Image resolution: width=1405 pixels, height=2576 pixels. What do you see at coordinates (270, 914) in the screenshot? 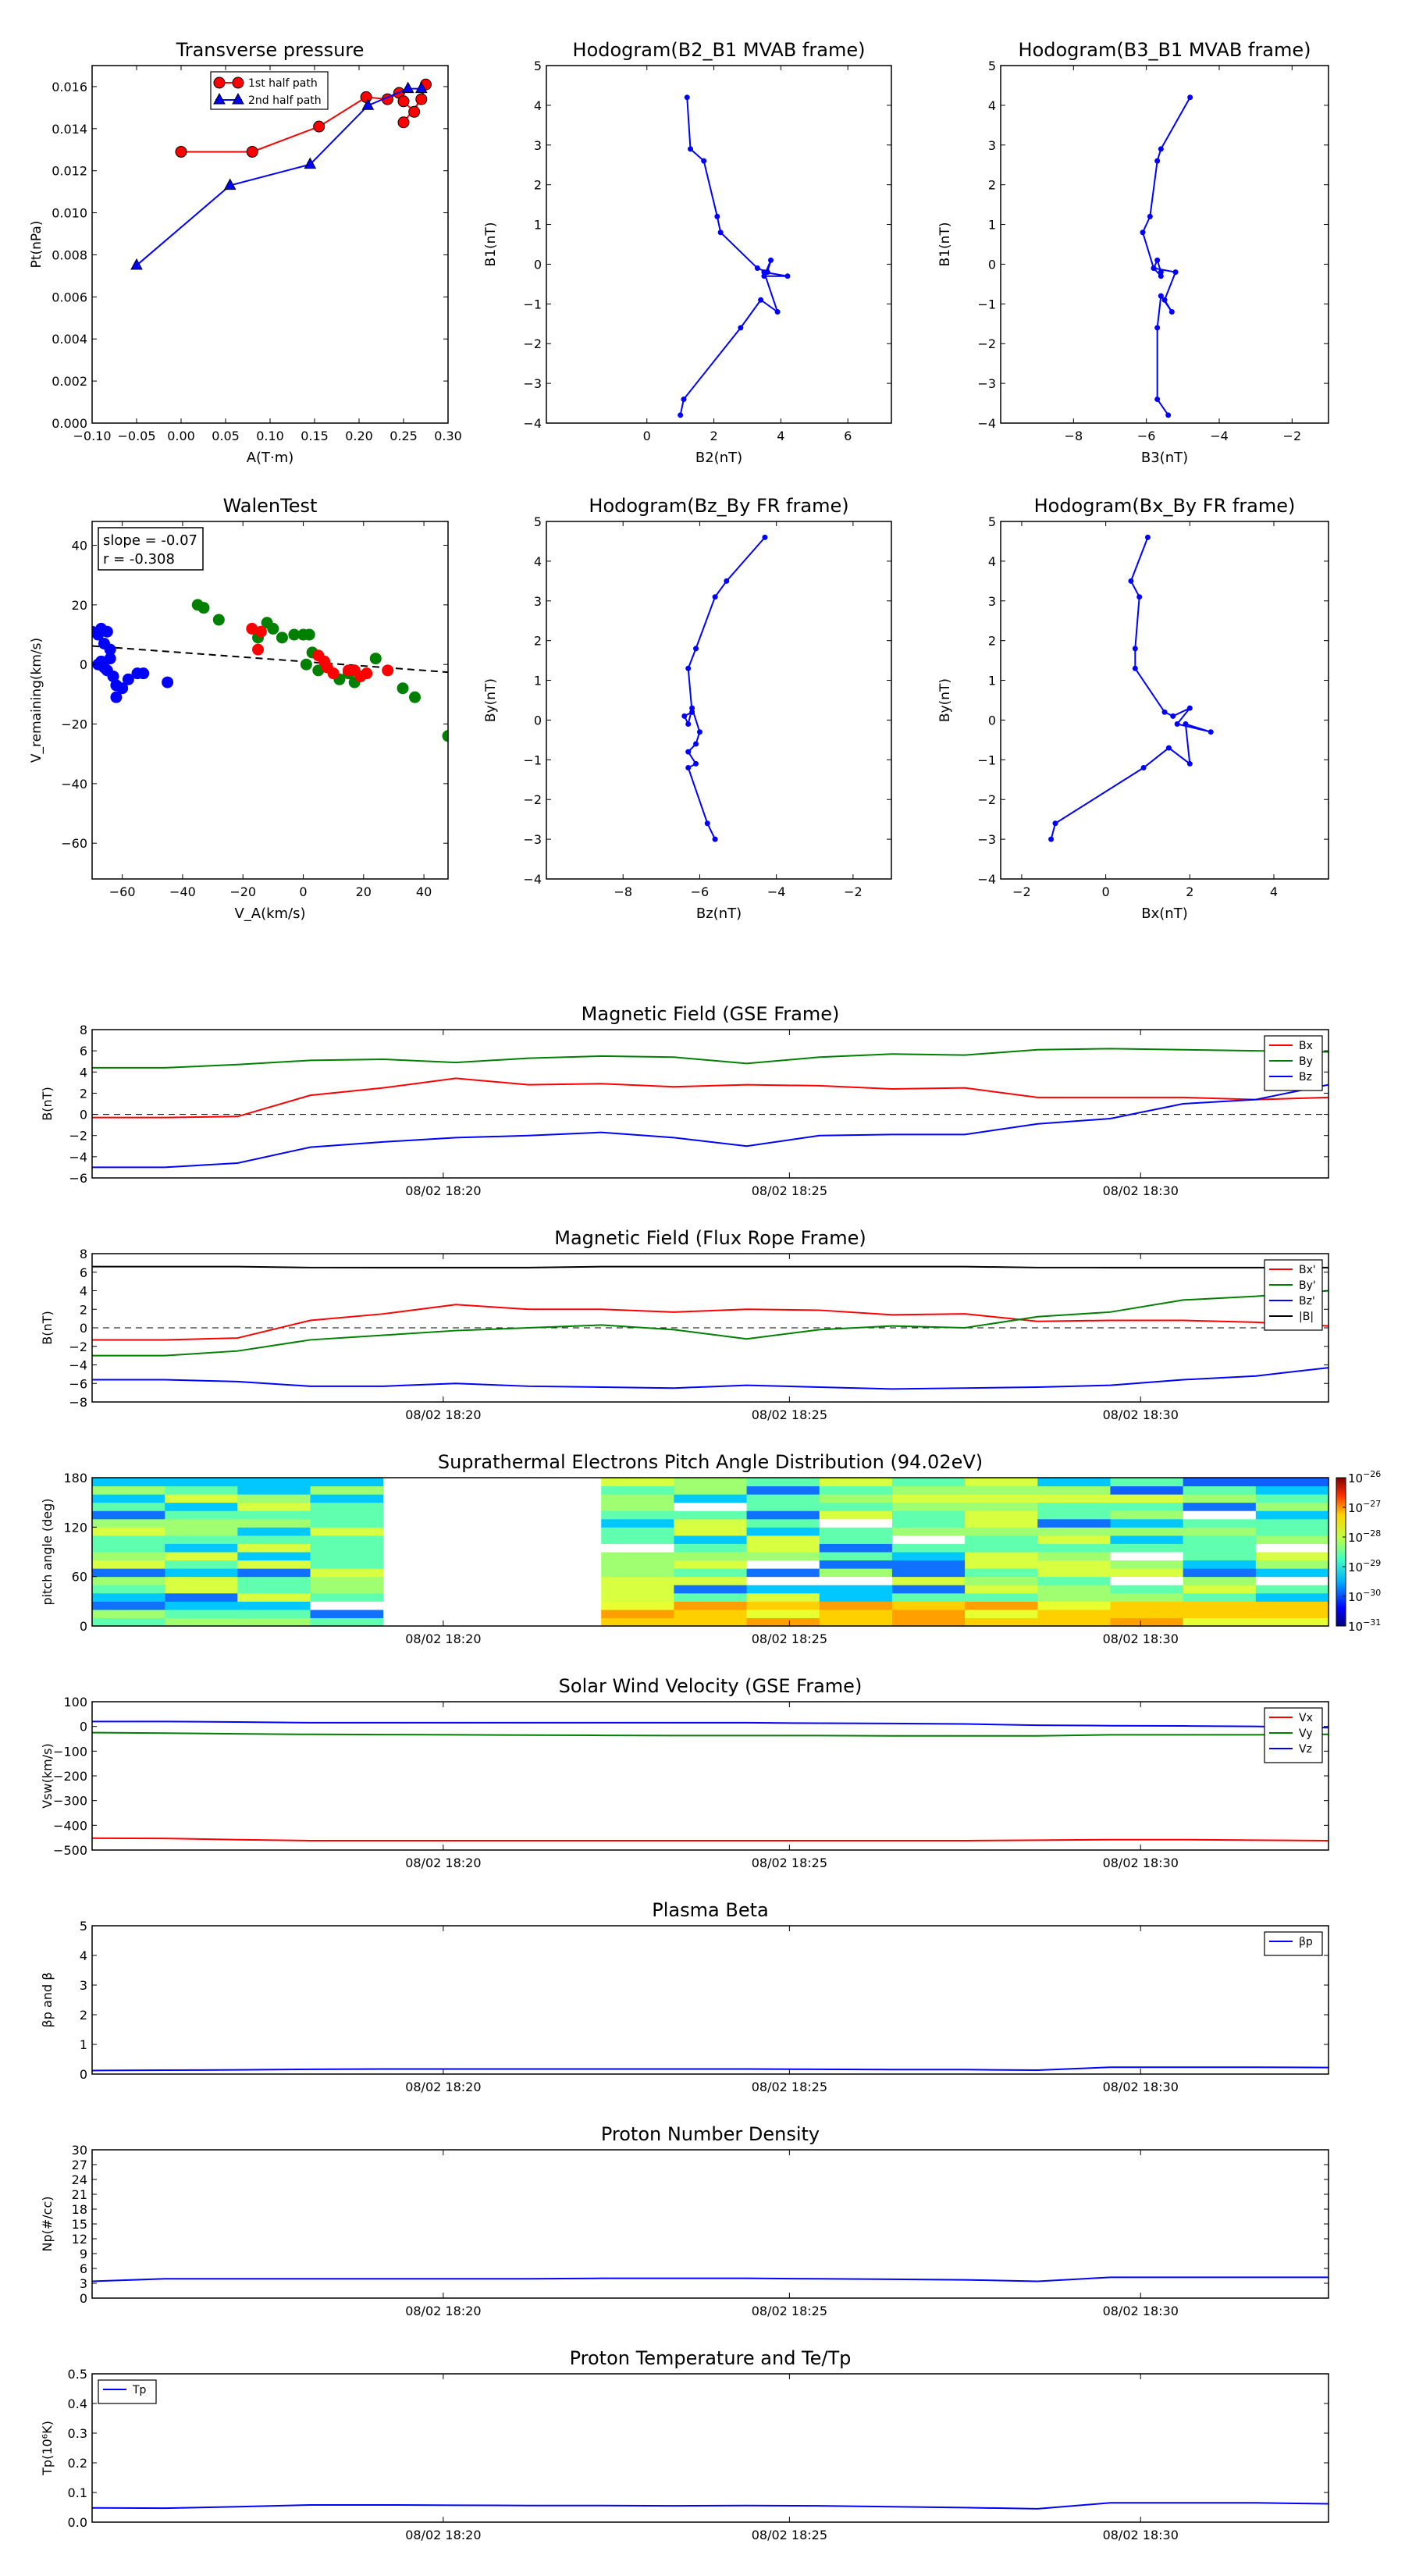
I see `x-axis-label: V_A(km/s)` at bounding box center [270, 914].